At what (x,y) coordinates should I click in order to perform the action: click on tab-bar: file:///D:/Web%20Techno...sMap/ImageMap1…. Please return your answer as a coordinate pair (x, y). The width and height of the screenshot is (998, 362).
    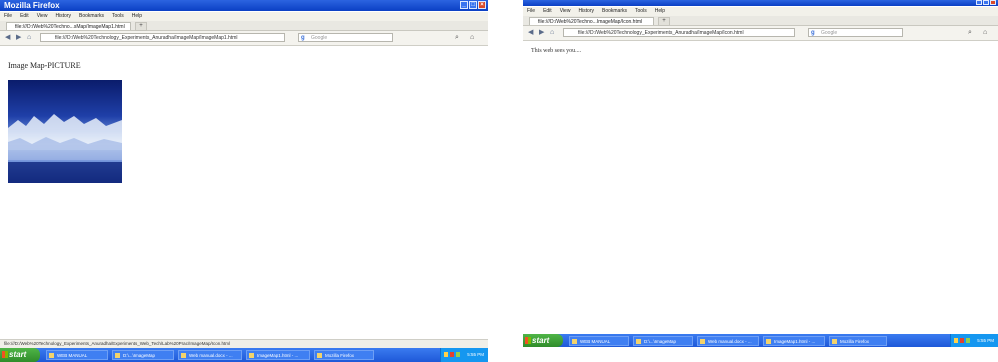
    Looking at the image, I should click on (244, 26).